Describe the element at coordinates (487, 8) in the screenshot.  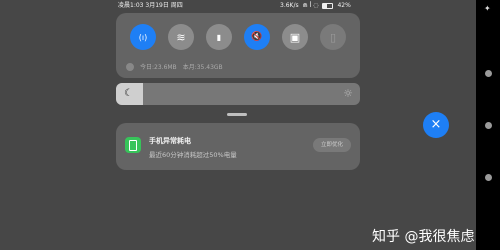
I see `accessibility-icon: ✦` at that location.